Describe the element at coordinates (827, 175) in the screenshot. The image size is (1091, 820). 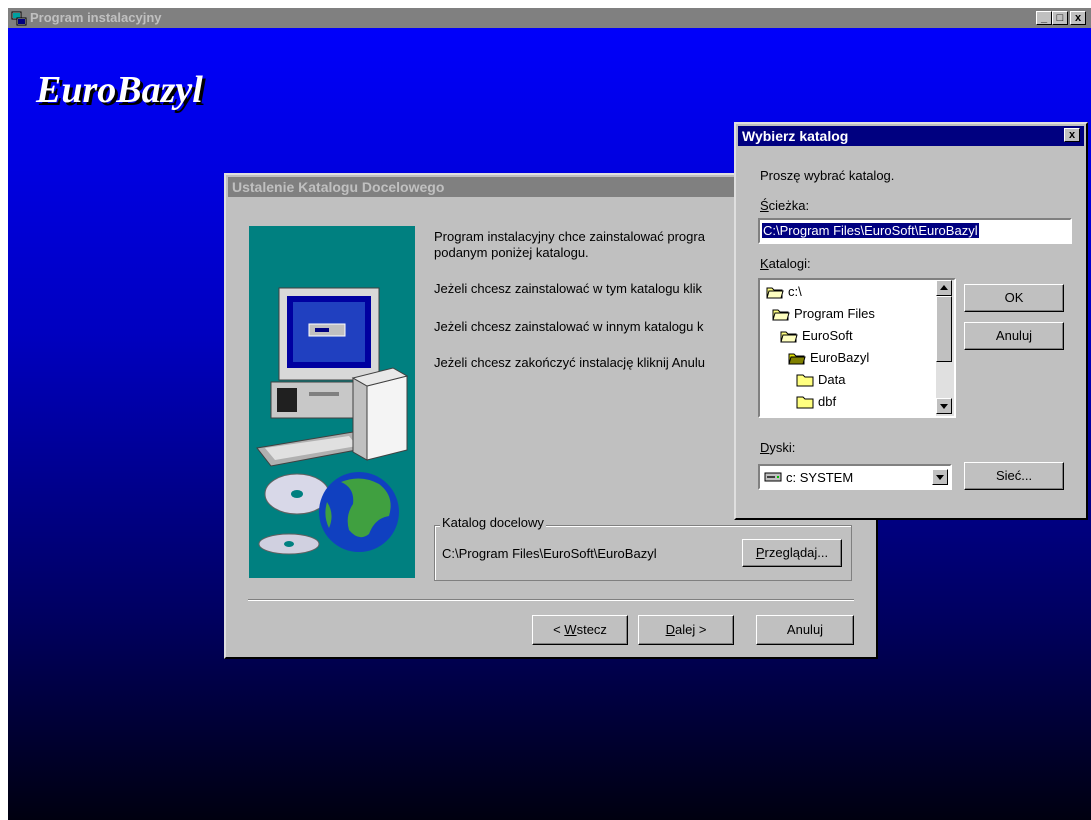
I see `choose-prompt-text: Proszę wybrać katalog.` at that location.